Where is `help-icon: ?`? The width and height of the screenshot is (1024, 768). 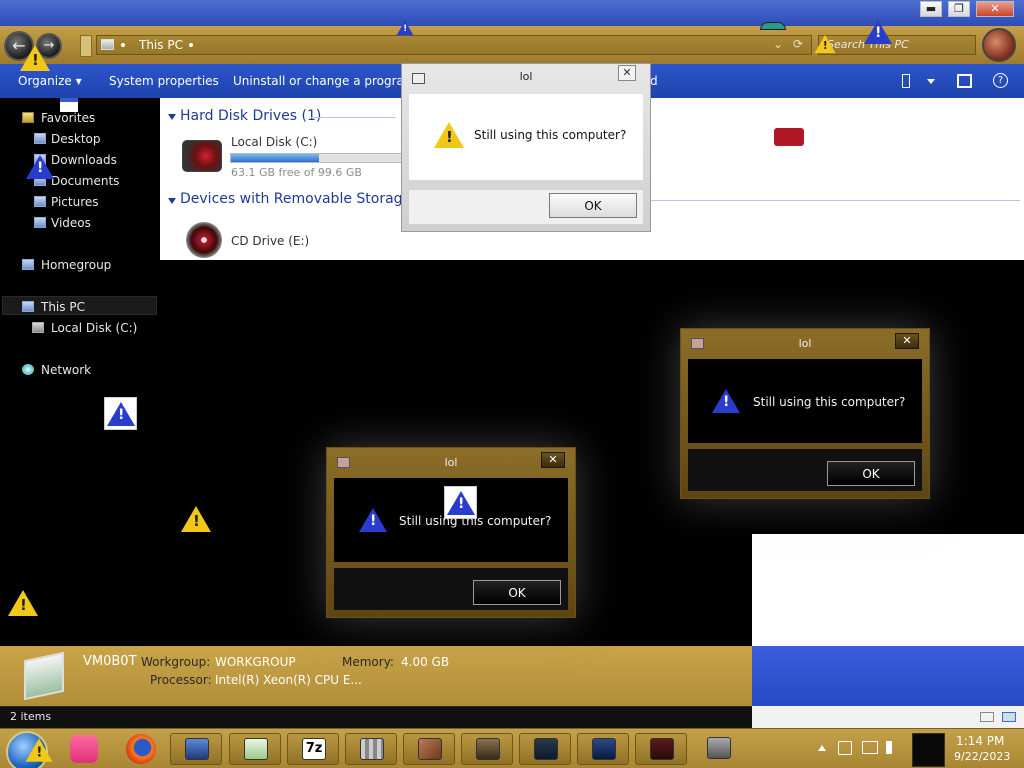 help-icon: ? is located at coordinates (1000, 80).